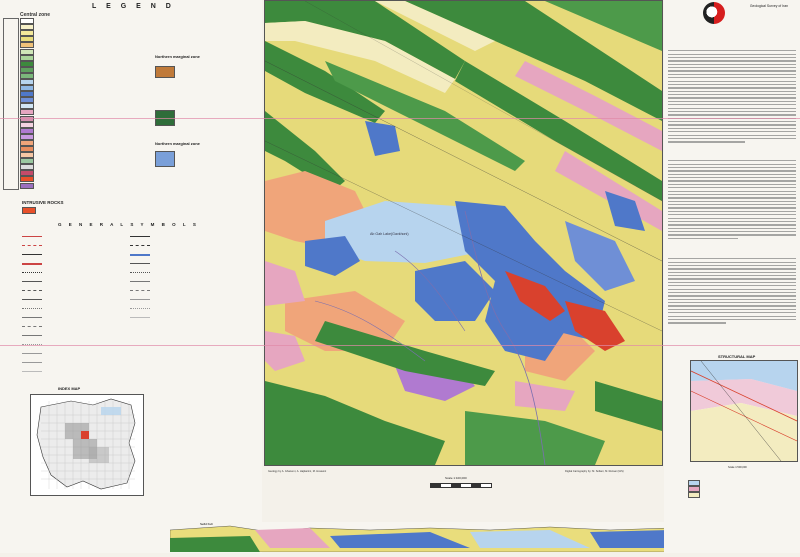 This screenshot has height=557, width=800. I want to click on stratigraphic-column, so click(11, 104).